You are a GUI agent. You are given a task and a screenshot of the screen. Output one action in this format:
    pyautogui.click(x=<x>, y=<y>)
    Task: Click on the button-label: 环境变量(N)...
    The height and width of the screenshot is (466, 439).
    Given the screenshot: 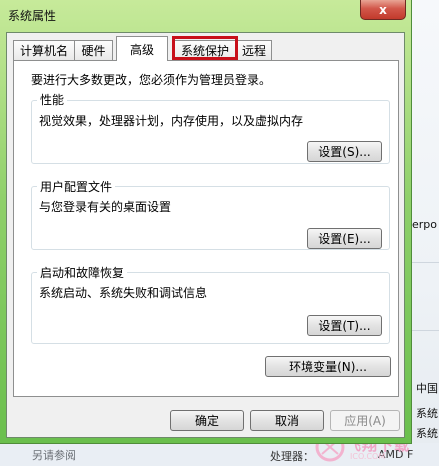 What is the action you would take?
    pyautogui.click(x=328, y=367)
    